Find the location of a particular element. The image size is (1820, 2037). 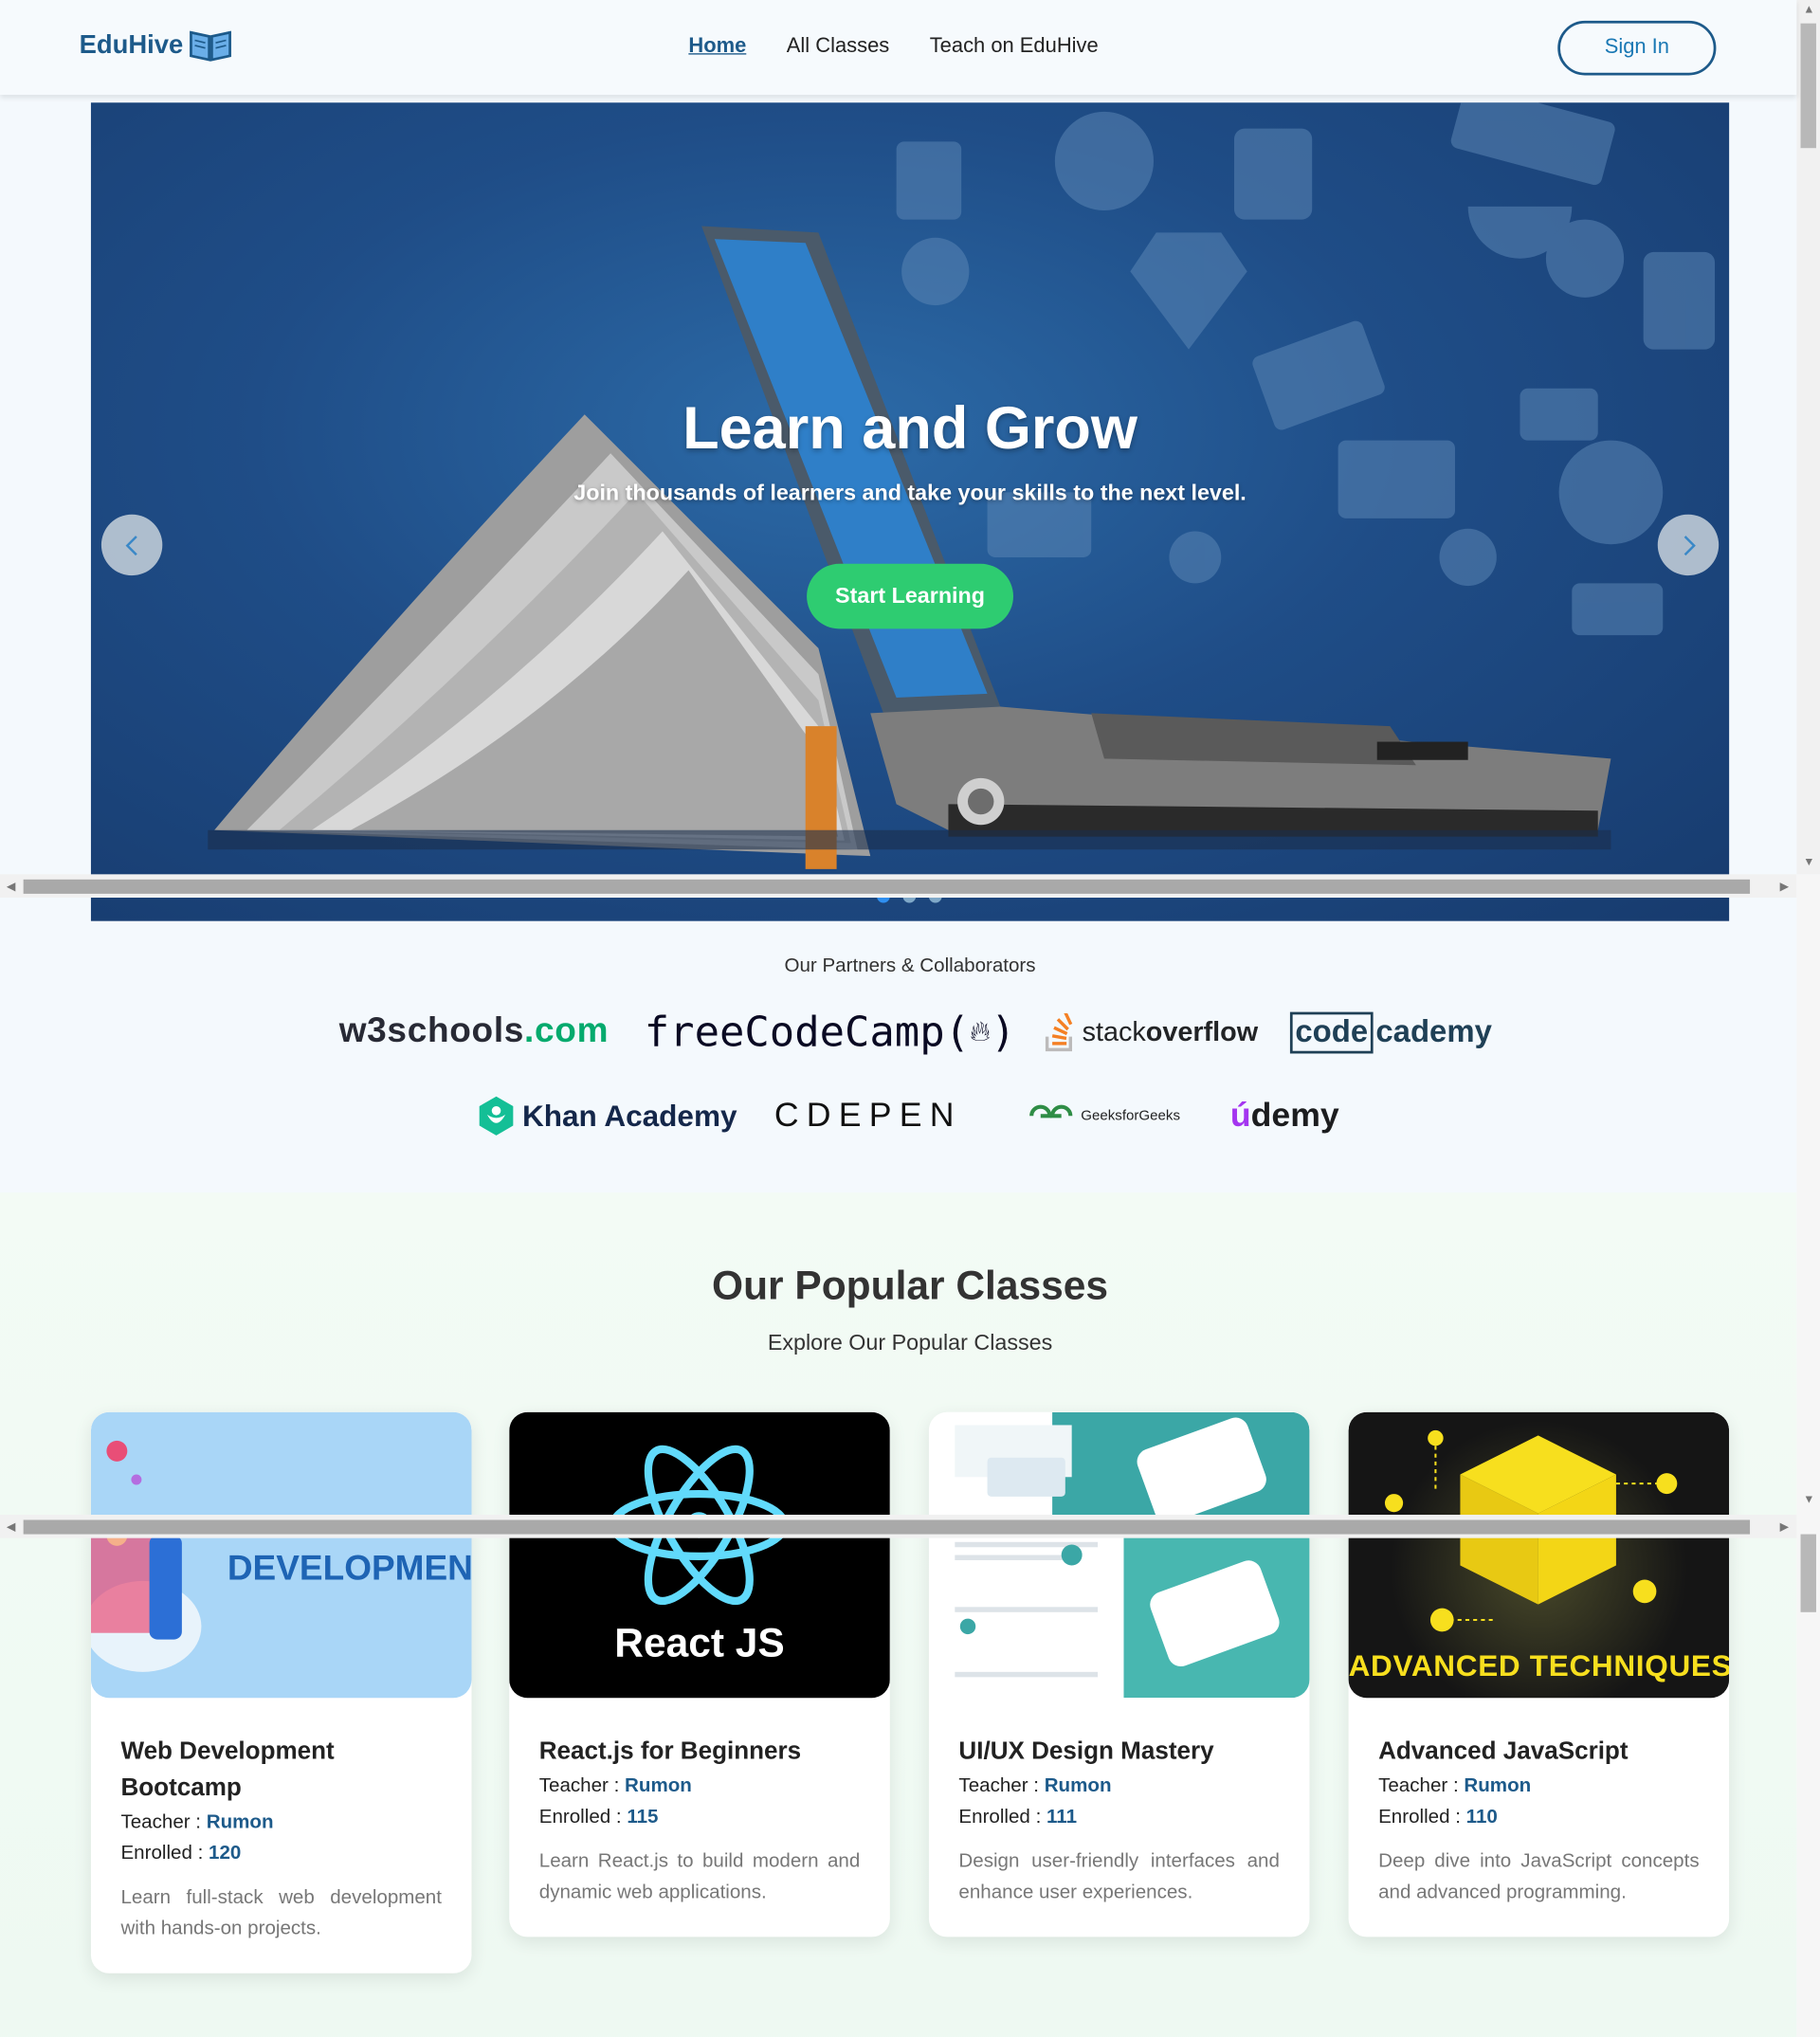

partner-logo-w3schools: w3schools .com is located at coordinates (474, 1030).